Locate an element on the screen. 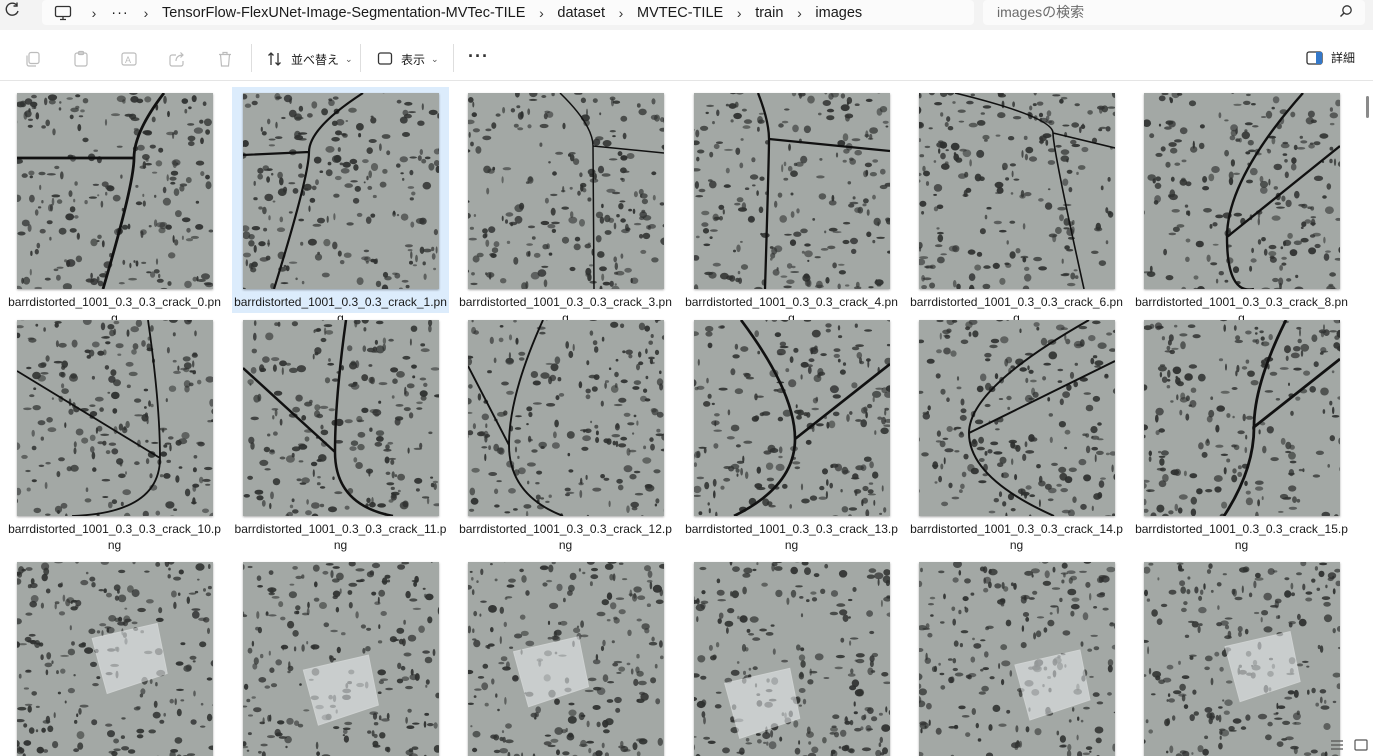 This screenshot has height=756, width=1373. sort-button: 並べ替え ⌄ is located at coordinates (310, 59).